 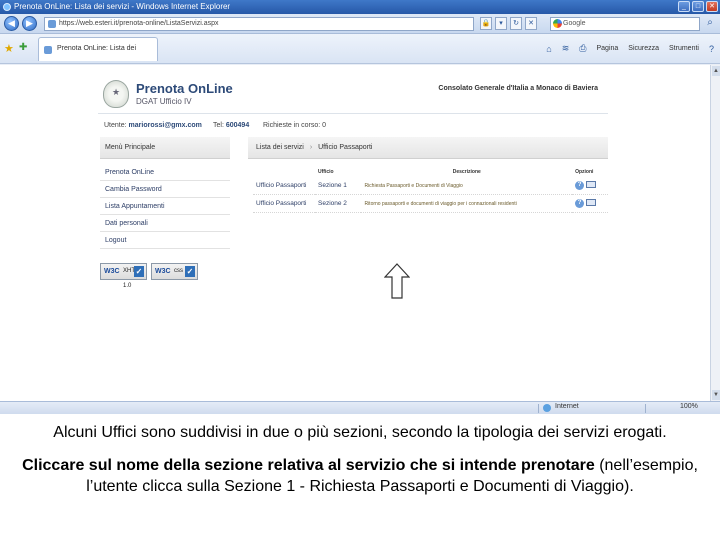 I want to click on add-favorites-icon: ✚, so click(x=23, y=47).